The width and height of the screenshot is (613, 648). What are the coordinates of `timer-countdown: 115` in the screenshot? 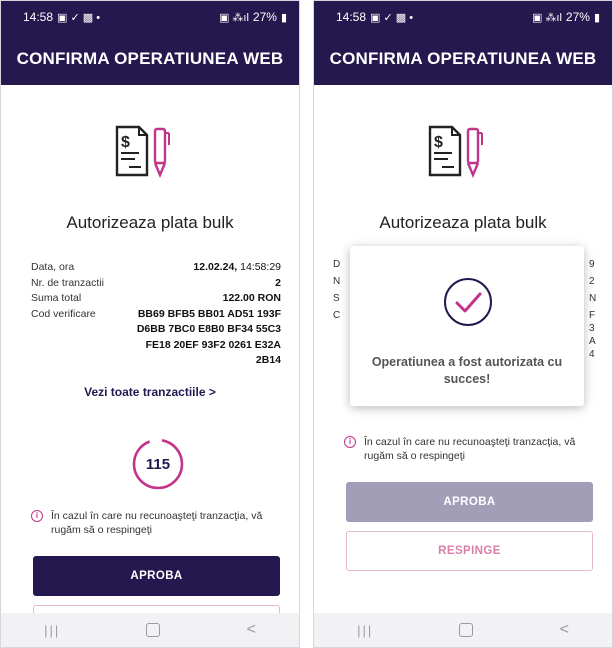 It's located at (158, 464).